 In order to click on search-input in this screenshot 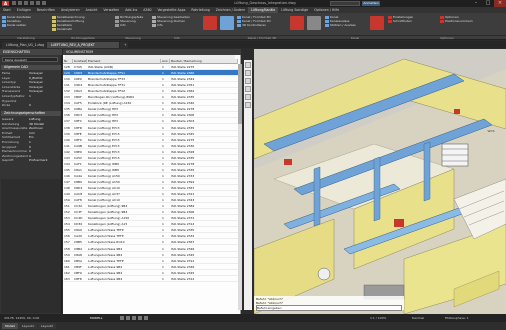, I will do `click(345, 3)`.